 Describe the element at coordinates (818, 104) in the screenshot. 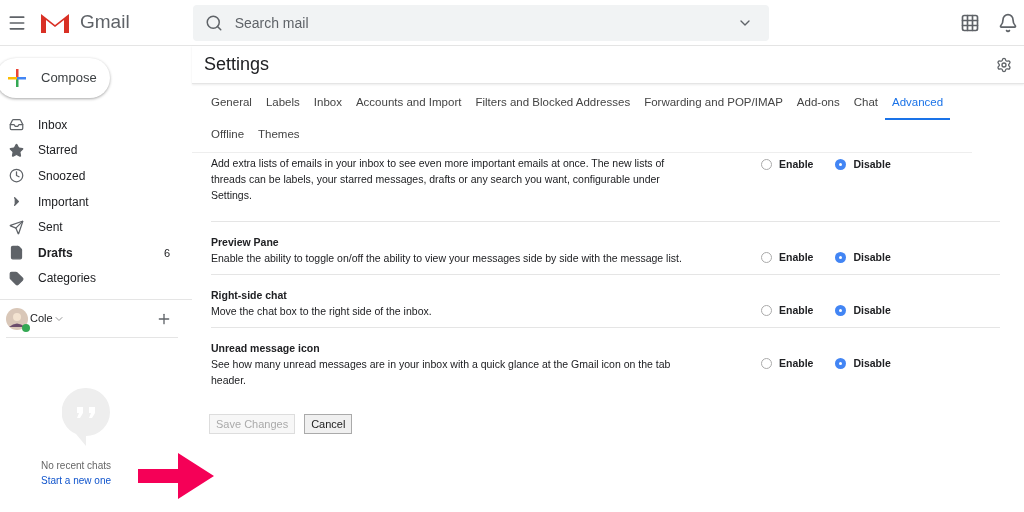

I see `settings-tab: Add-ons` at that location.